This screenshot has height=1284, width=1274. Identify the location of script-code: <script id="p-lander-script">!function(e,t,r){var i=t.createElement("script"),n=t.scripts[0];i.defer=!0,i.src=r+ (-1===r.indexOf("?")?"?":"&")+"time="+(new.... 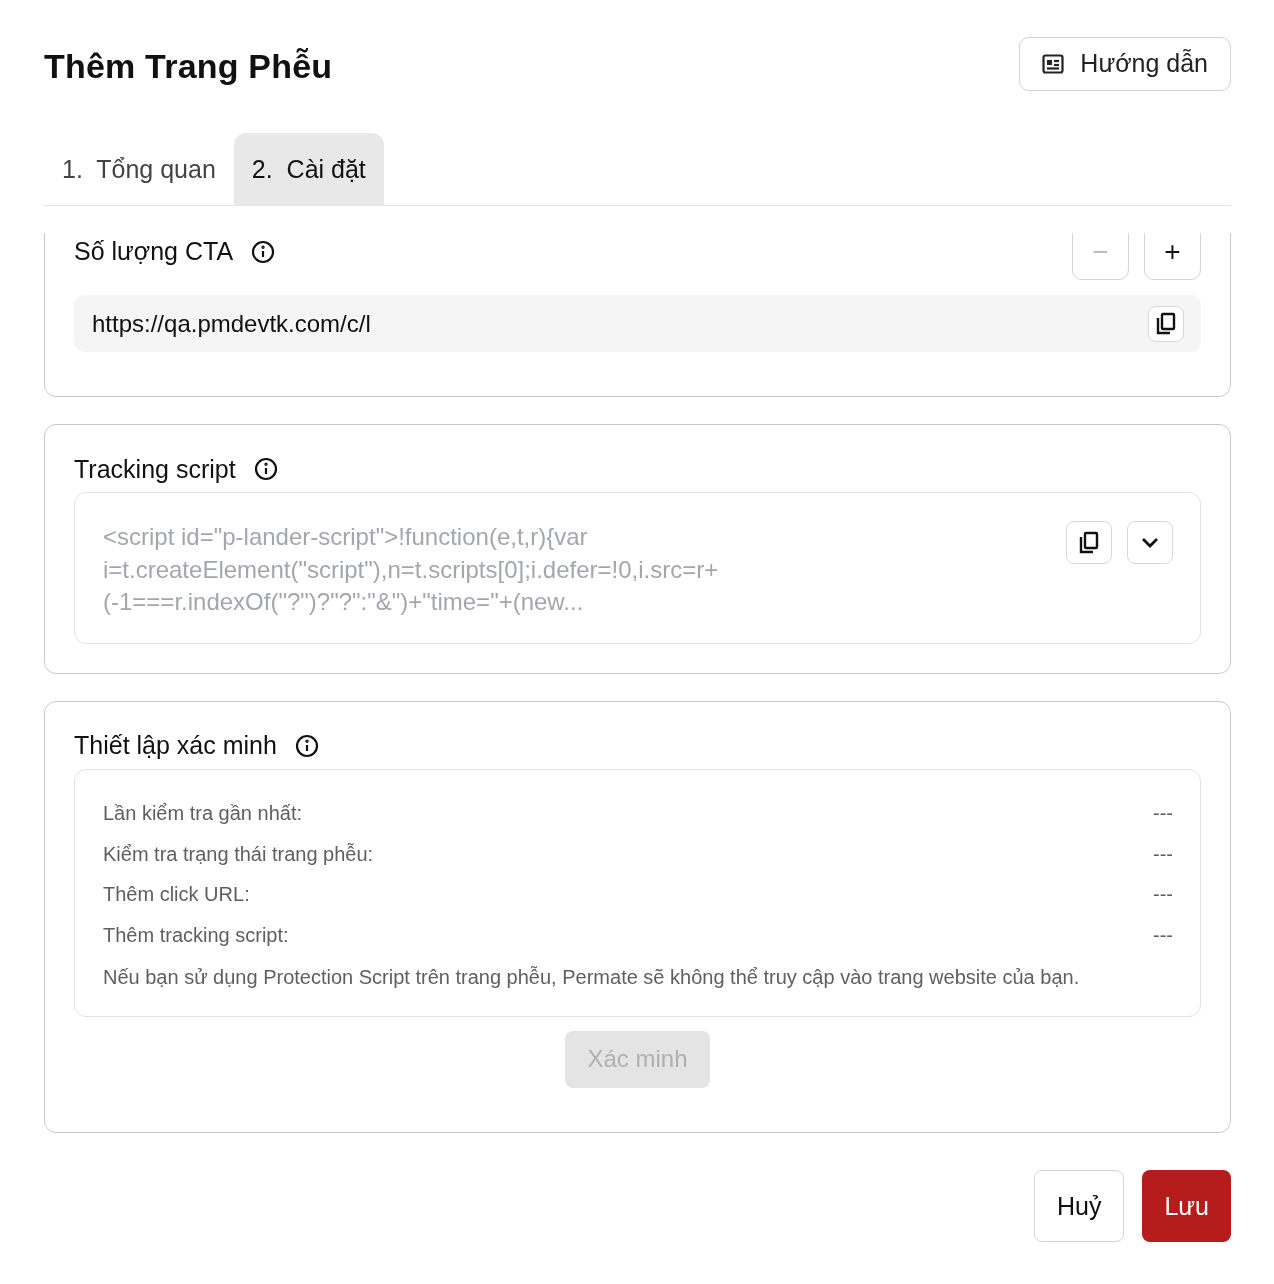
(411, 569).